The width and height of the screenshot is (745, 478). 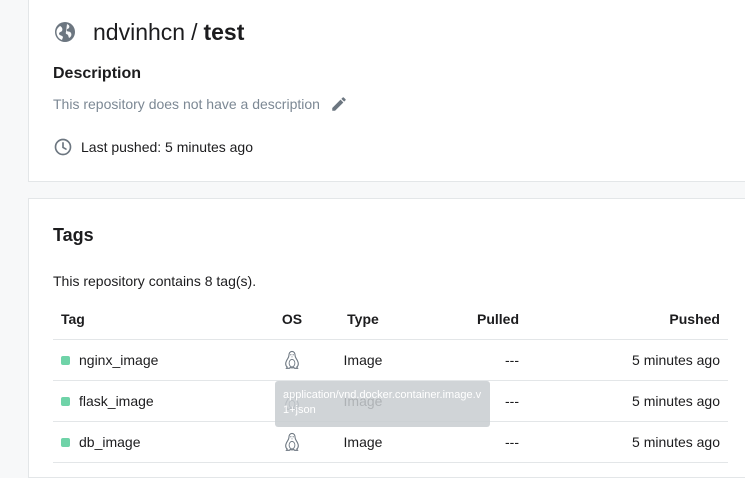 What do you see at coordinates (139, 32) in the screenshot?
I see `repository-namespace: ndvinhcn` at bounding box center [139, 32].